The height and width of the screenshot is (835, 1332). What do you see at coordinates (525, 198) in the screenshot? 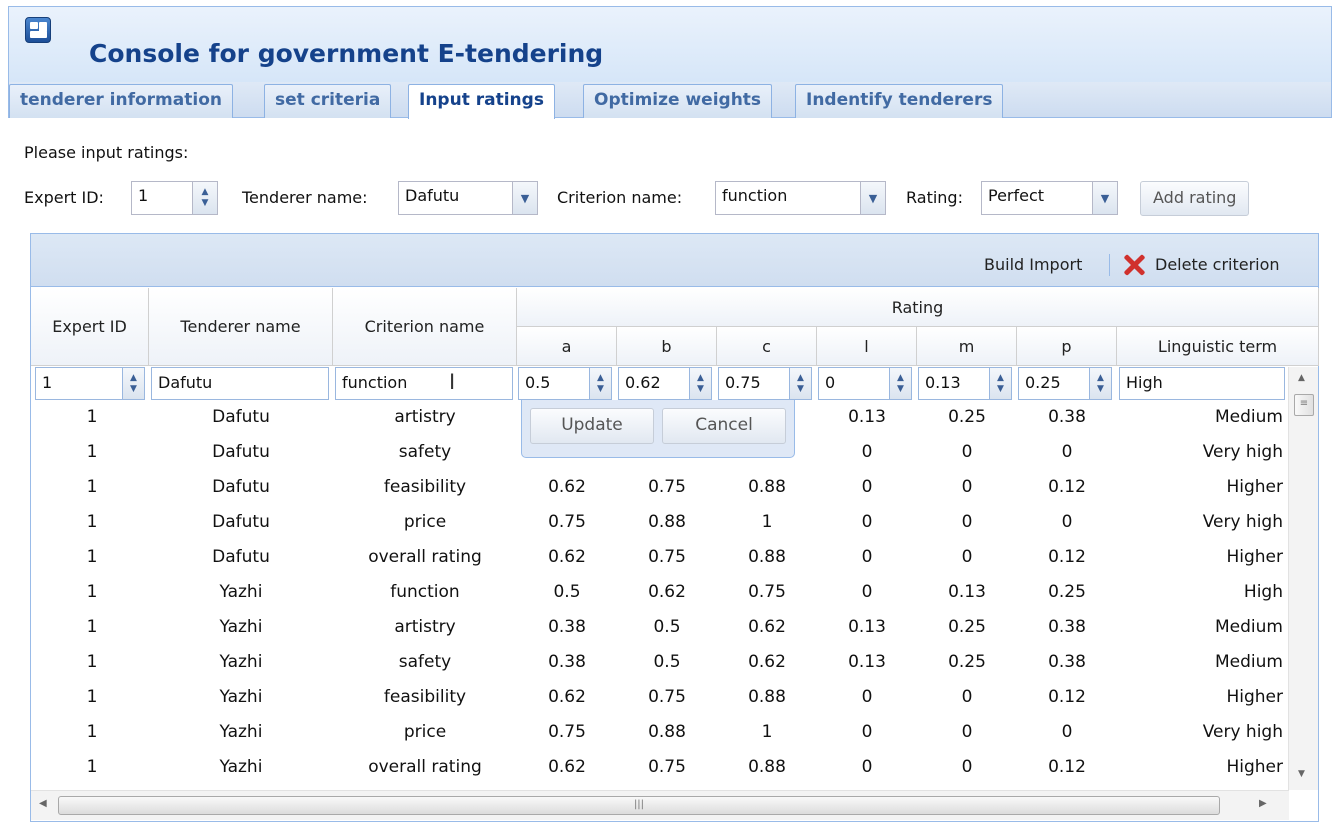
I see `tenderer-dropdown-icon: ▼` at bounding box center [525, 198].